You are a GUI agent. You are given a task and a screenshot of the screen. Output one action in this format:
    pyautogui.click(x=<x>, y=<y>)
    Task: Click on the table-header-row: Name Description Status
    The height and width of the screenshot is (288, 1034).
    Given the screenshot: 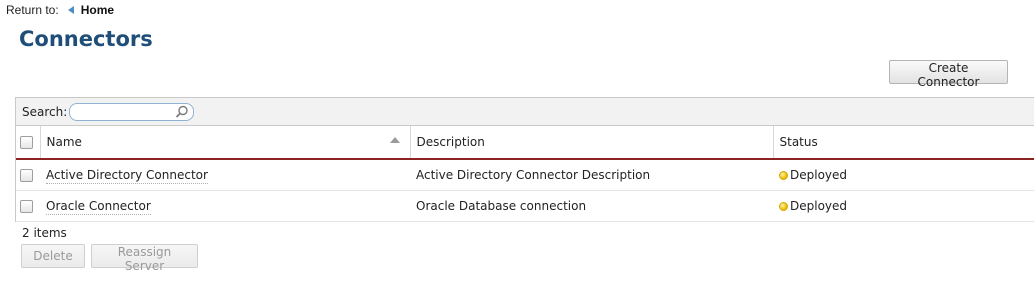 What is the action you would take?
    pyautogui.click(x=525, y=143)
    